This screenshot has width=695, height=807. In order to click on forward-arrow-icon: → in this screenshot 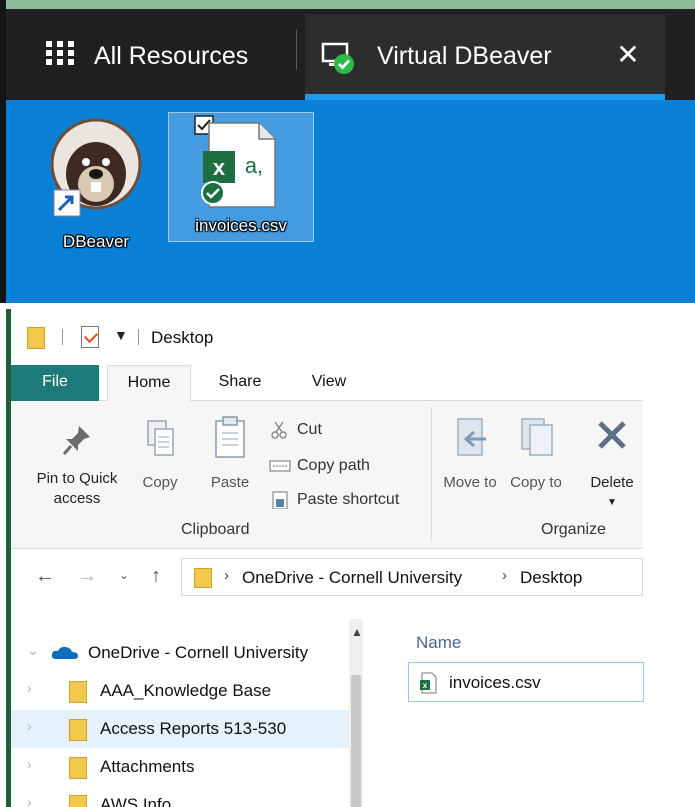, I will do `click(87, 576)`.